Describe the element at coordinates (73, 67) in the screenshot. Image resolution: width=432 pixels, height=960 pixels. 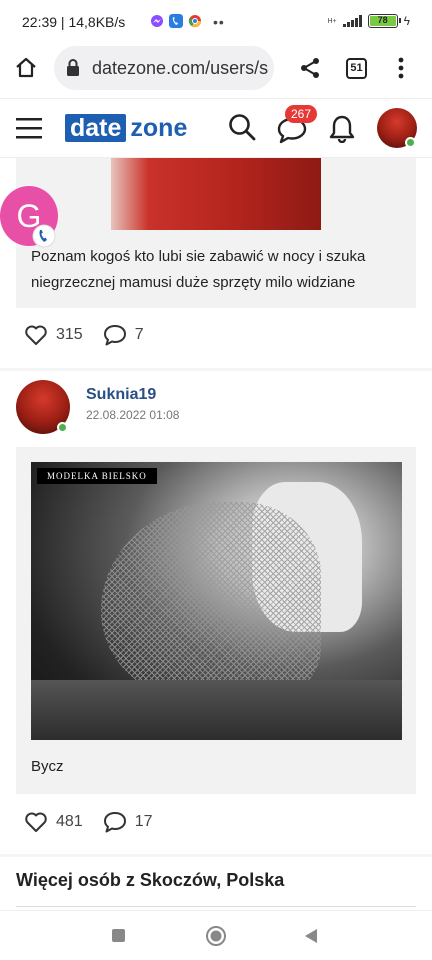
I see `lock-icon` at that location.